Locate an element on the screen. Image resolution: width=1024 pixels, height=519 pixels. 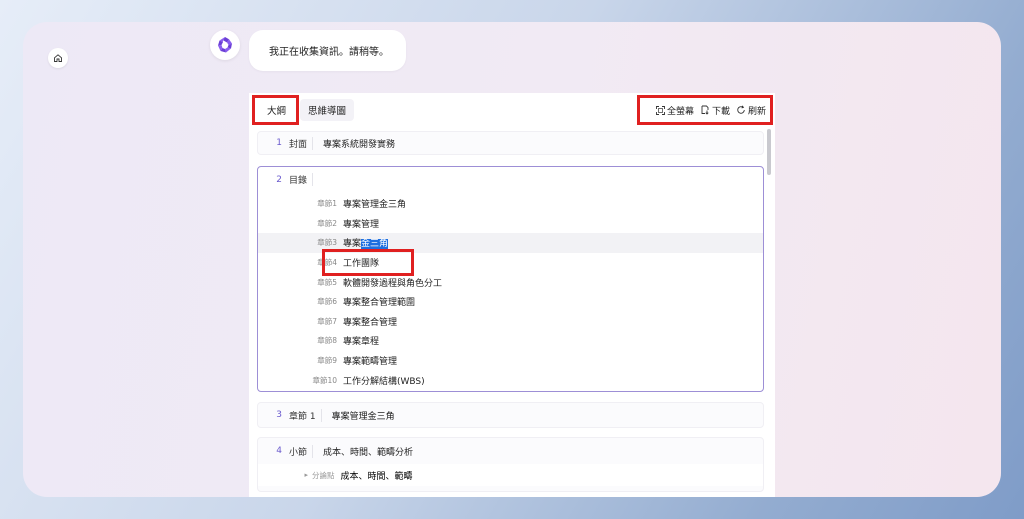
assistant-avatar is located at coordinates (225, 45).